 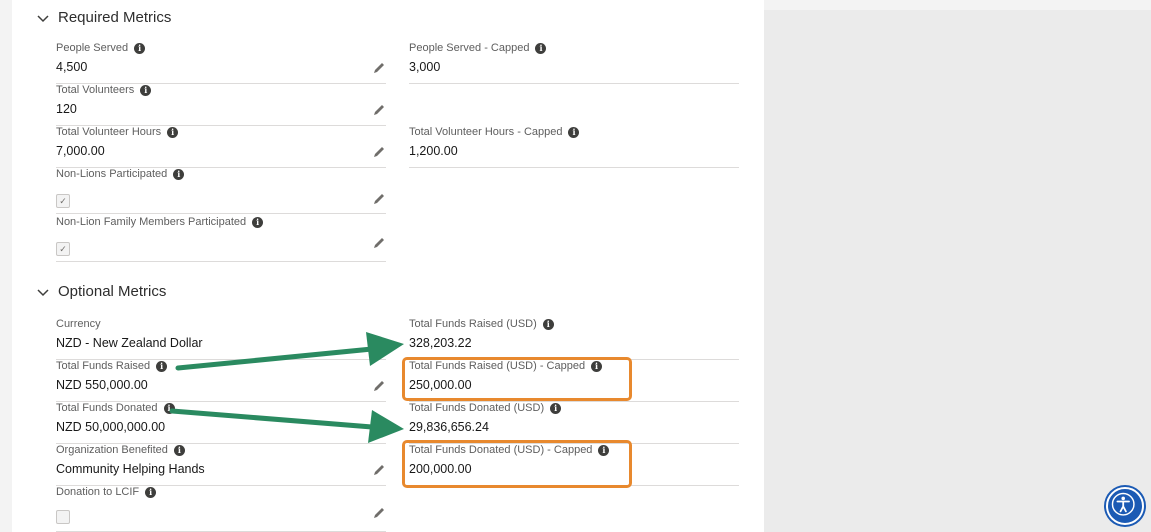 What do you see at coordinates (129, 343) in the screenshot?
I see `field-value: NZD - New Zealand Dollar` at bounding box center [129, 343].